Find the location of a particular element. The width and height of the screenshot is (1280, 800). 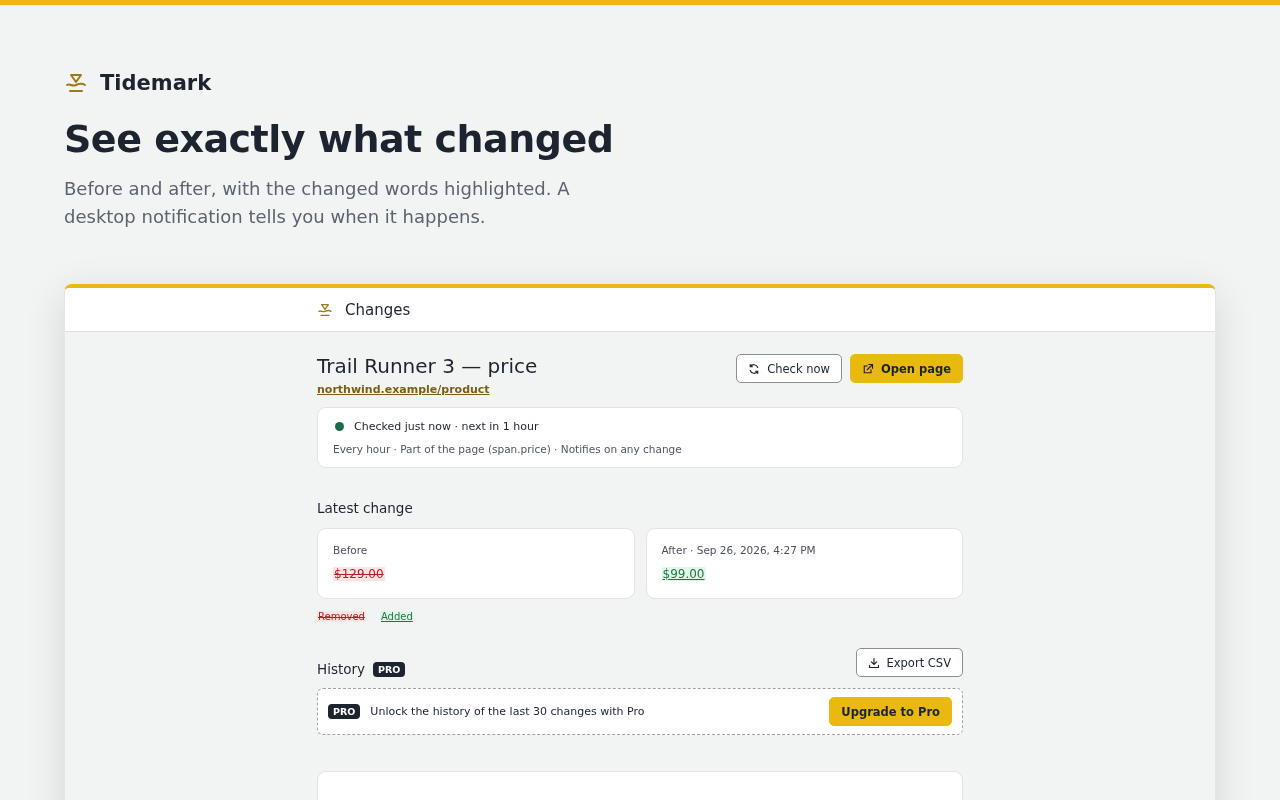

section-heading: History is located at coordinates (341, 669).